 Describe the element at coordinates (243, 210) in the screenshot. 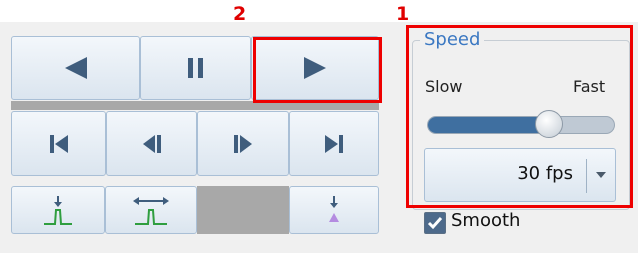

I see `empty-slot` at that location.